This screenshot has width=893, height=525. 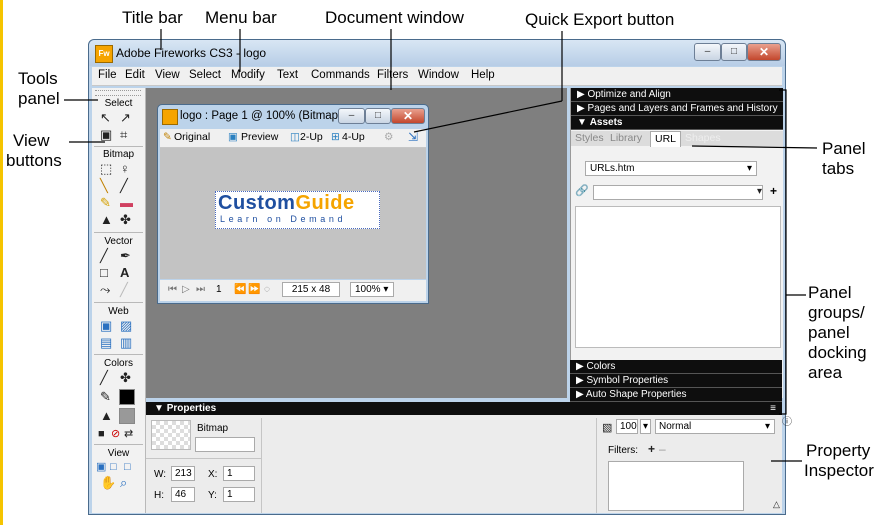 What do you see at coordinates (464, 408) in the screenshot?
I see `properties-header: ▼ Properties ≡` at bounding box center [464, 408].